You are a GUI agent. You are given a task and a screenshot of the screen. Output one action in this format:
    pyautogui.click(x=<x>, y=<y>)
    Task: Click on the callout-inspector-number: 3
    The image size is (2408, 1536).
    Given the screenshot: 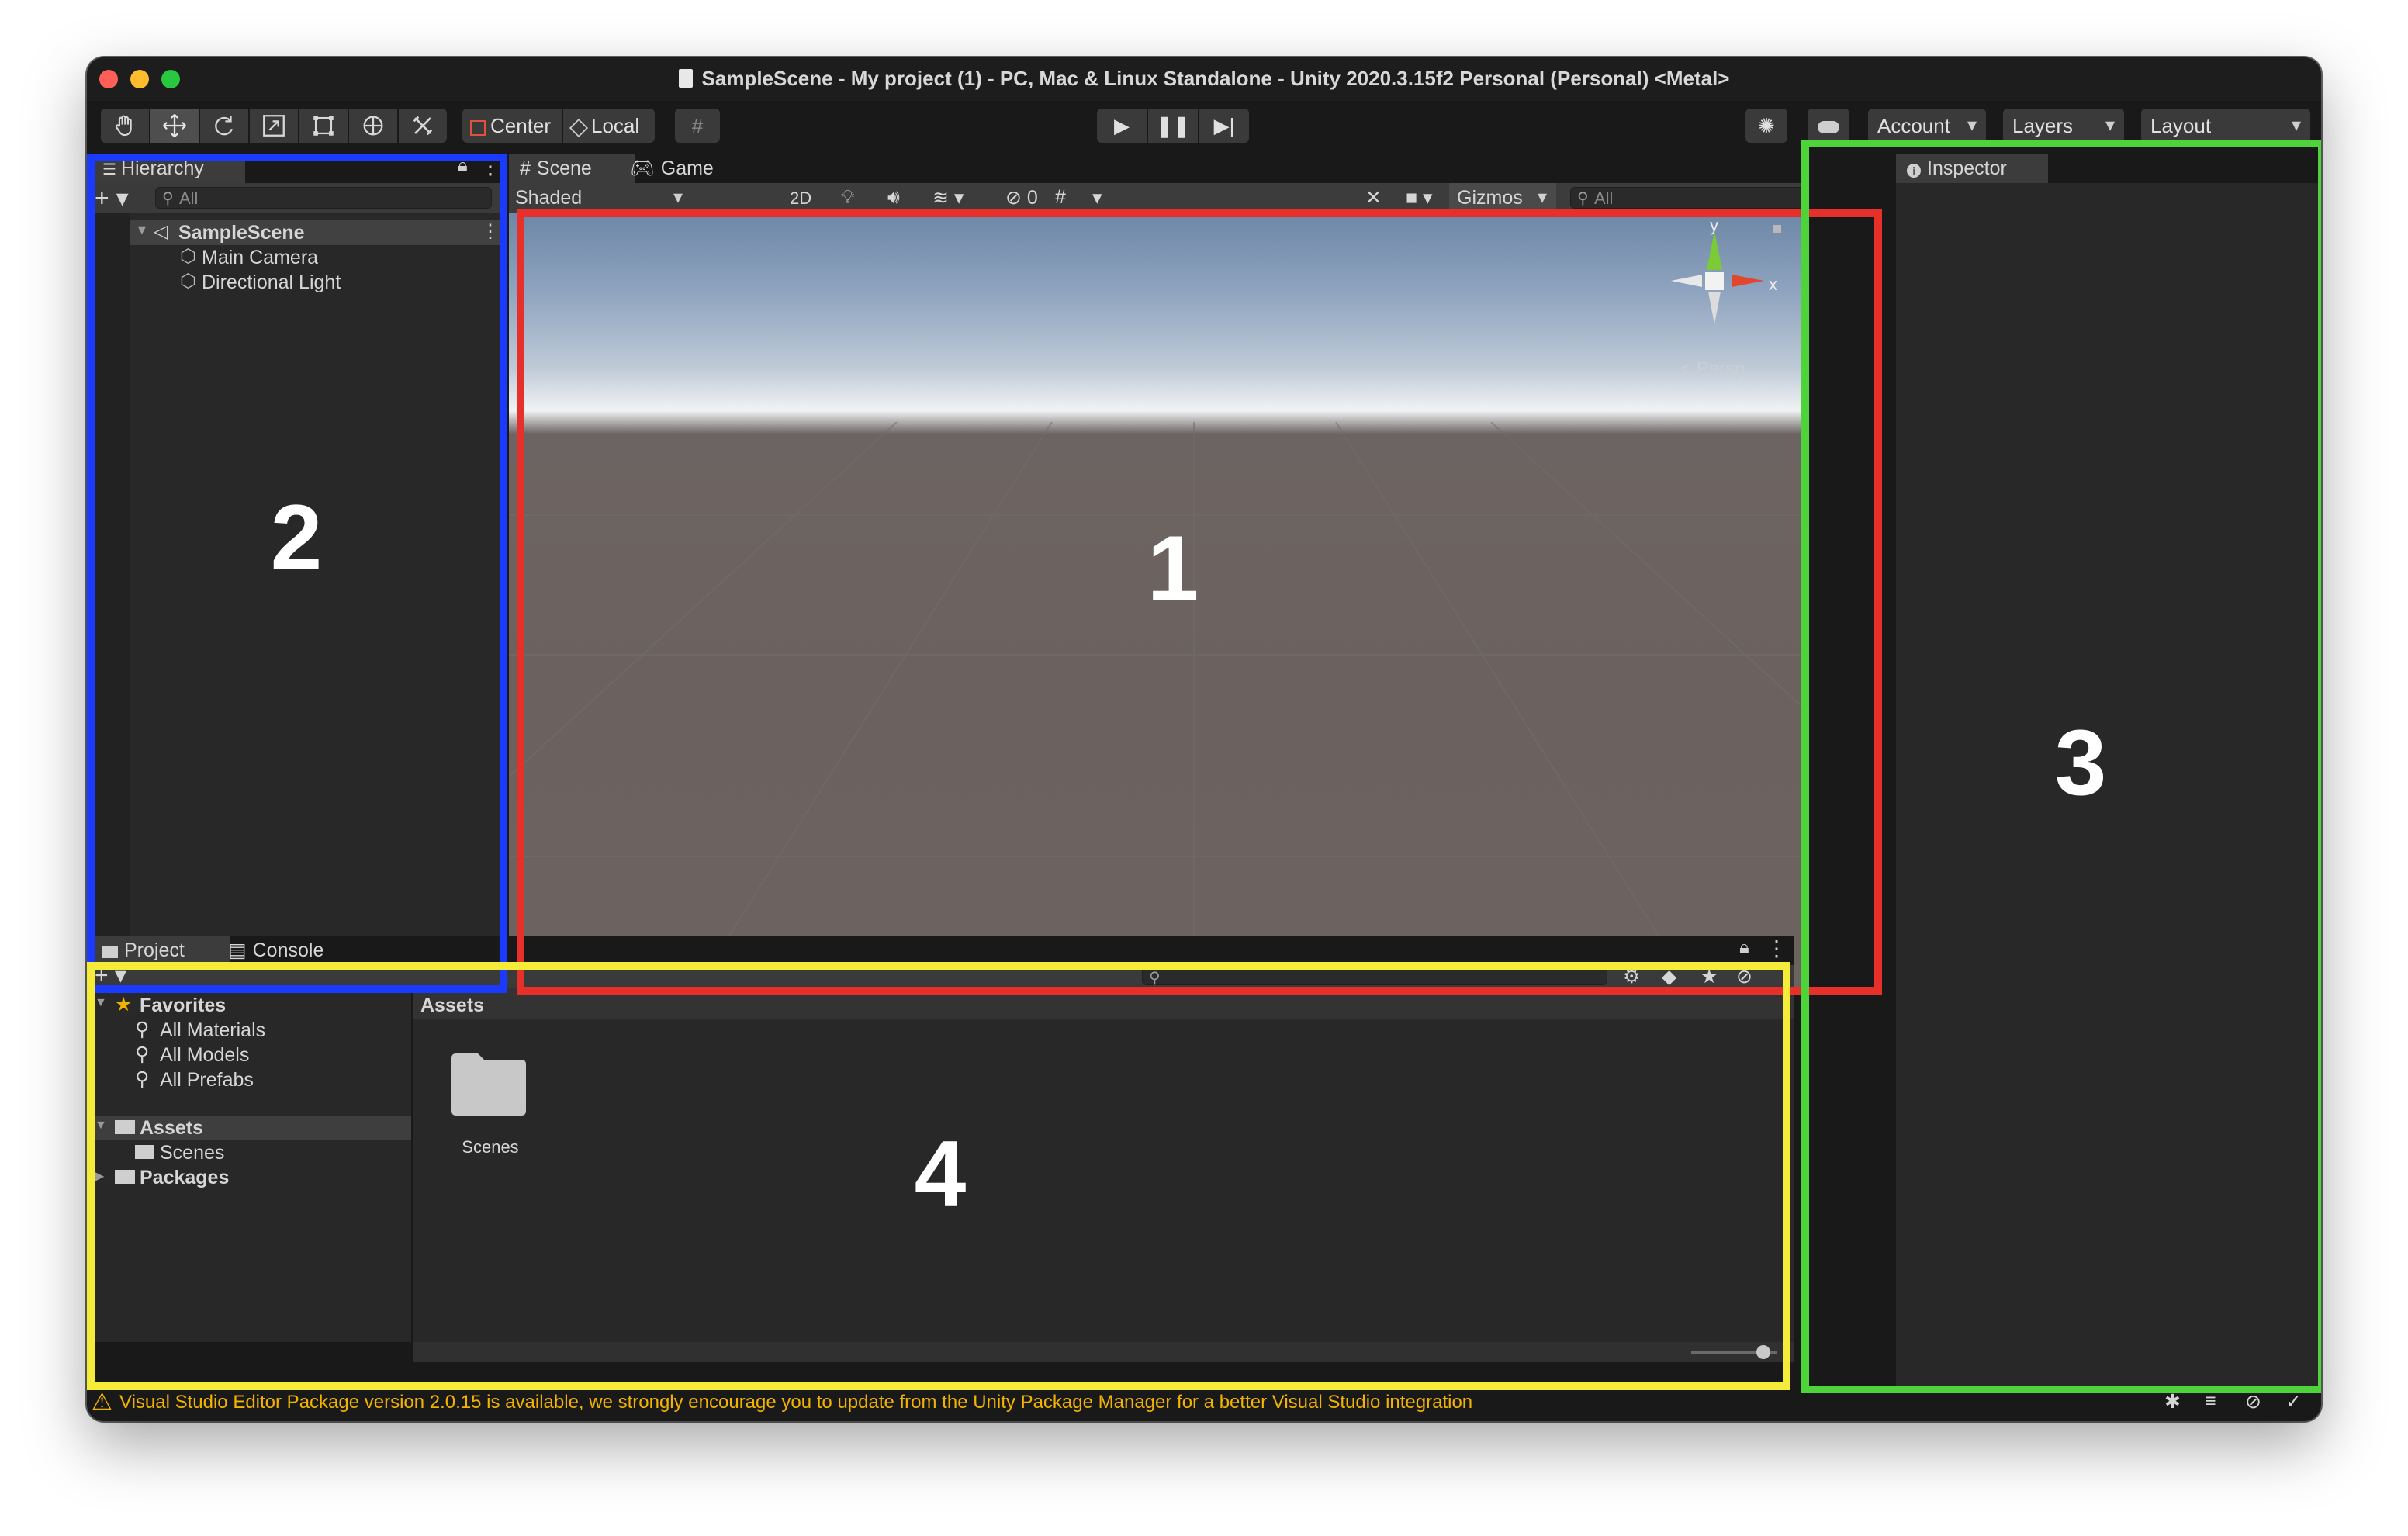 What is the action you would take?
    pyautogui.click(x=2080, y=763)
    